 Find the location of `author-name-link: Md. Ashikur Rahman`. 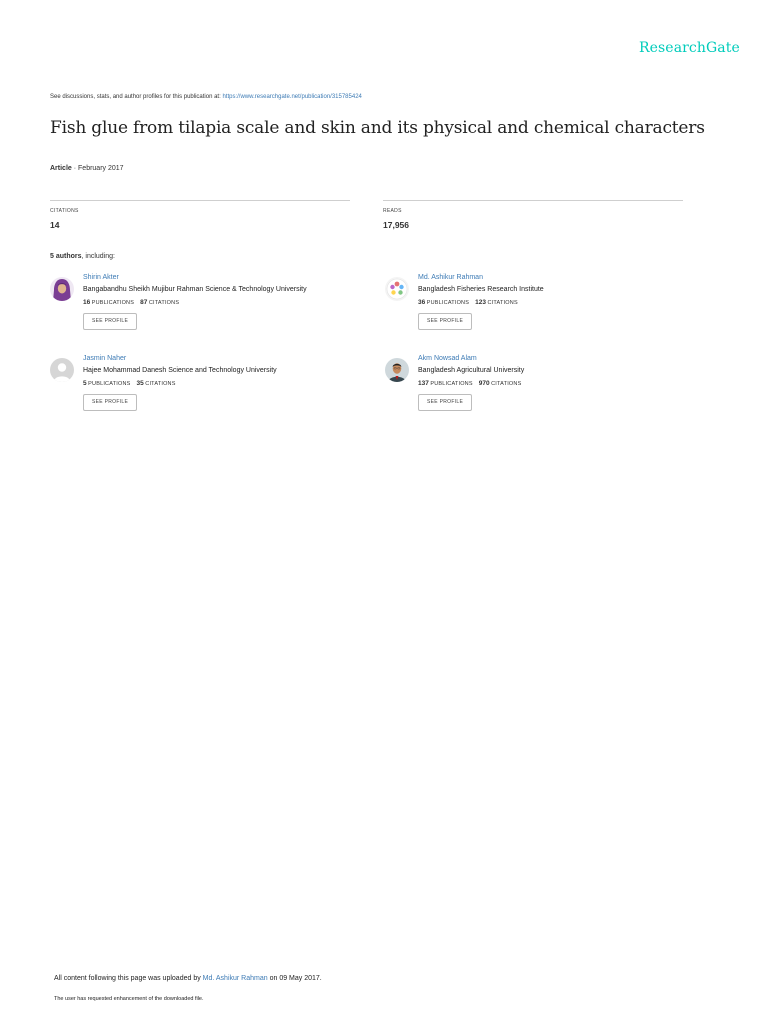

author-name-link: Md. Ashikur Rahman is located at coordinates (563, 277).